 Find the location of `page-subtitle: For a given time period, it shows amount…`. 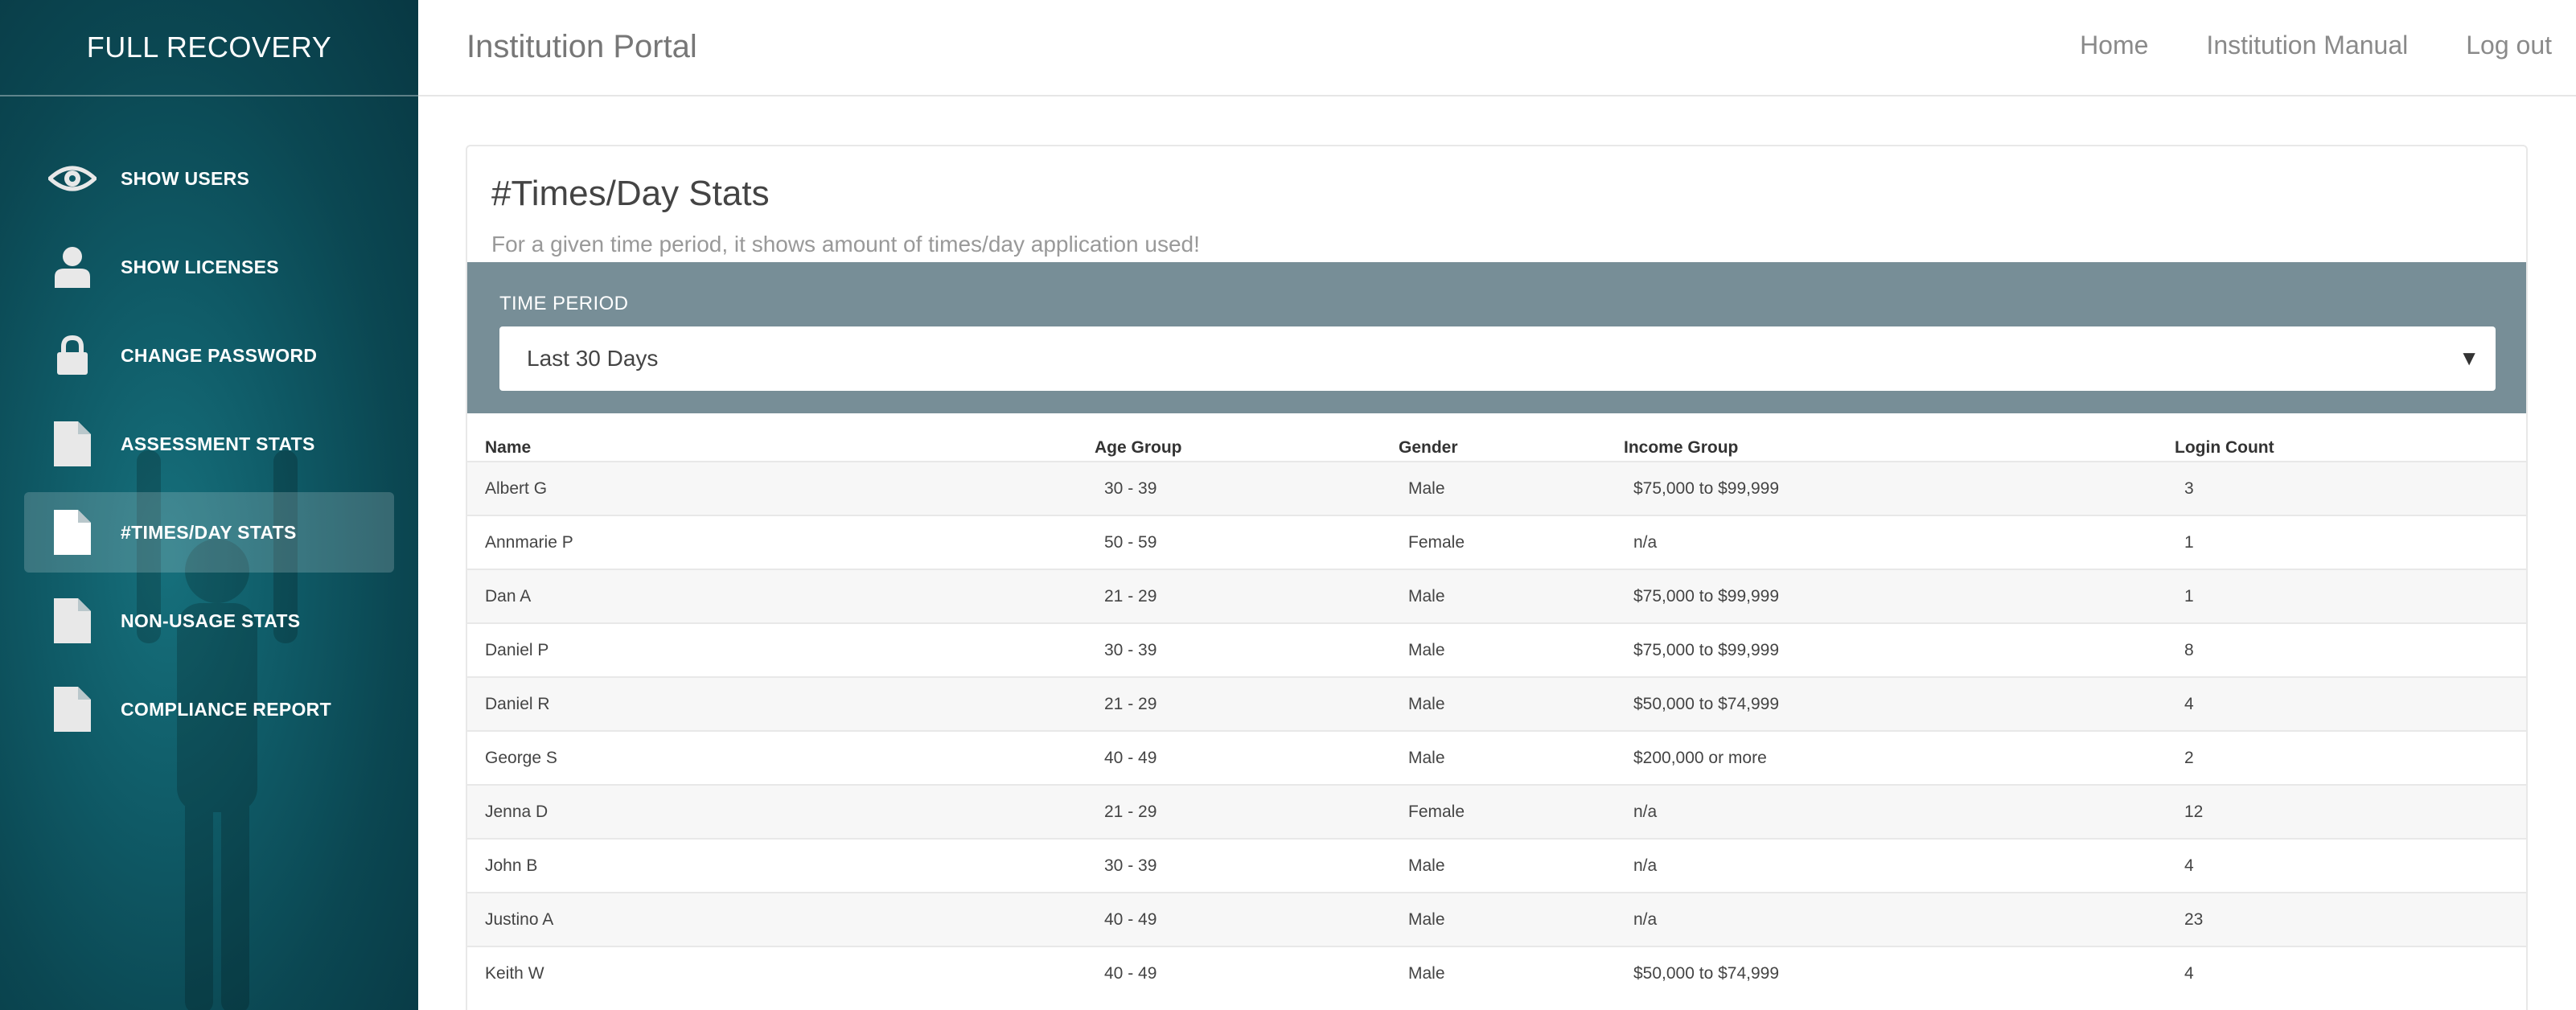

page-subtitle: For a given time period, it shows amount… is located at coordinates (845, 244).